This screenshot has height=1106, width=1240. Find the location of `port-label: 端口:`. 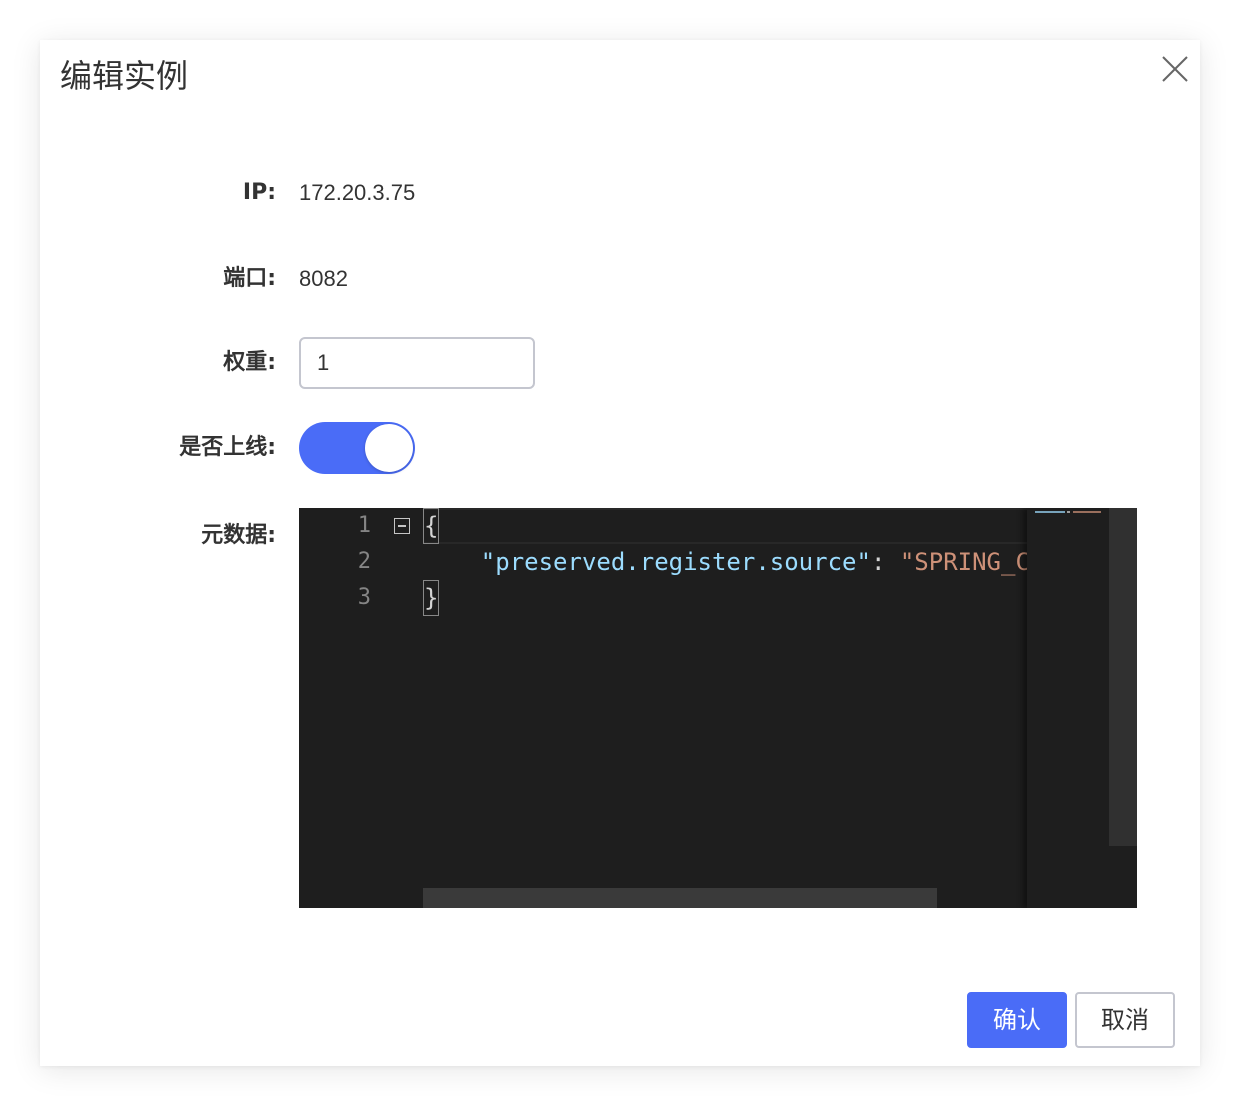

port-label: 端口: is located at coordinates (249, 278).